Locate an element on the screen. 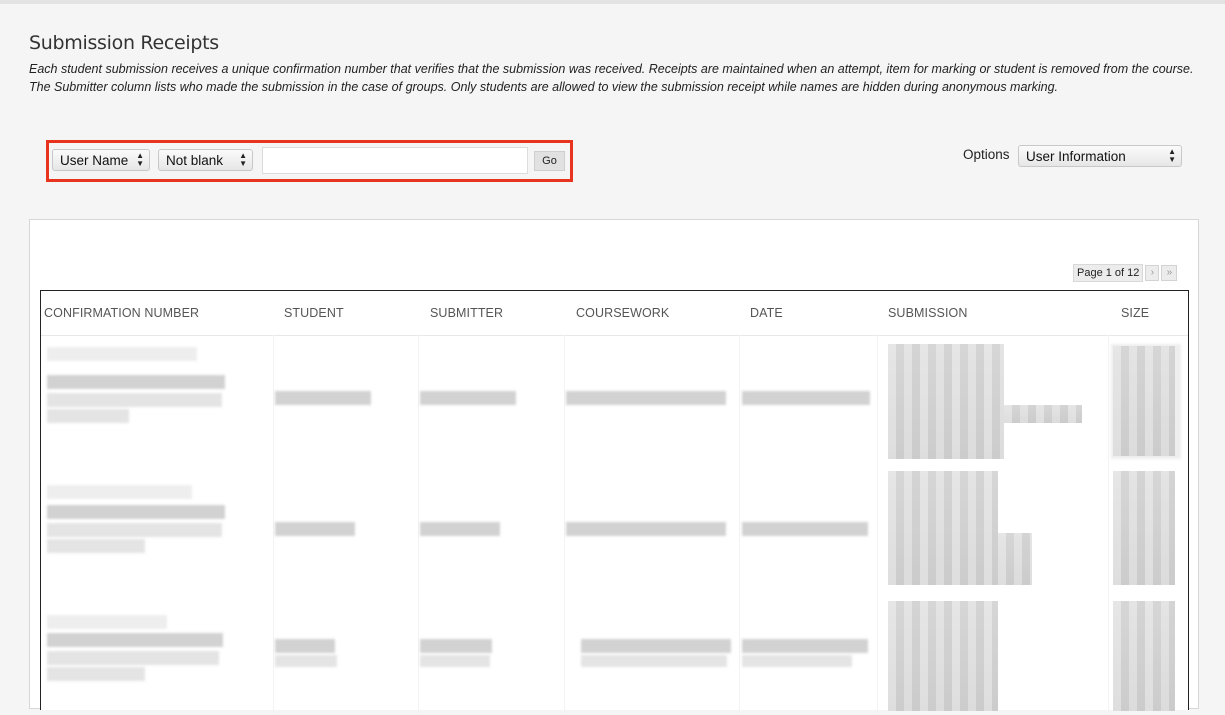 This screenshot has height=715, width=1225. pagination: Page 1 of 12 › » is located at coordinates (1125, 273).